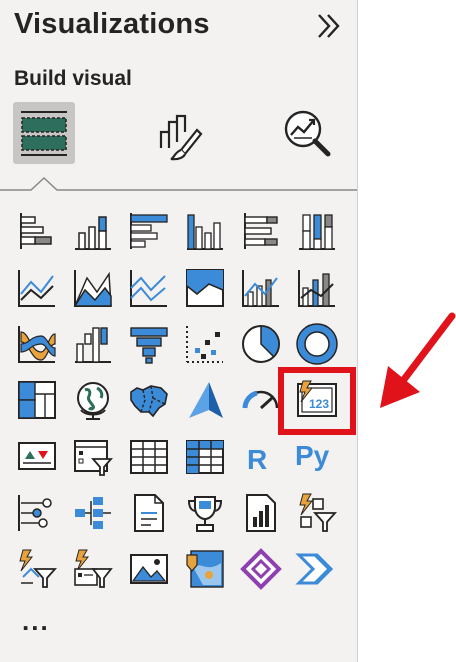  I want to click on smart-narrative-icon, so click(149, 513).